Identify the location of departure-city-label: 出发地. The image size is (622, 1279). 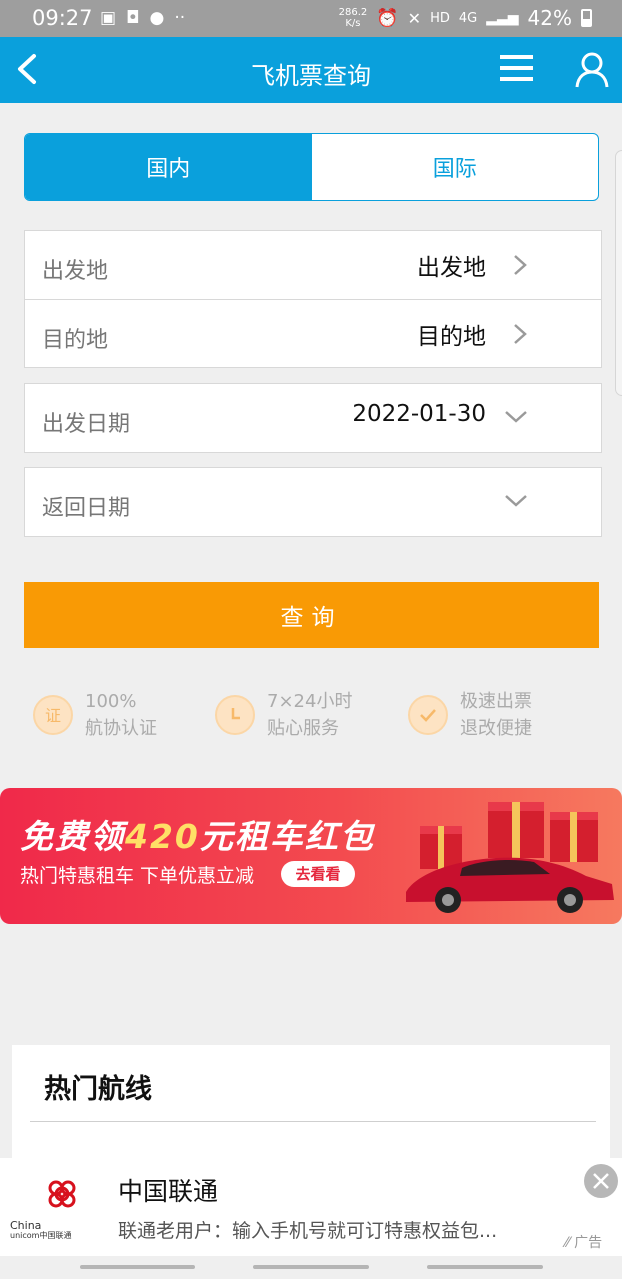
(75, 271).